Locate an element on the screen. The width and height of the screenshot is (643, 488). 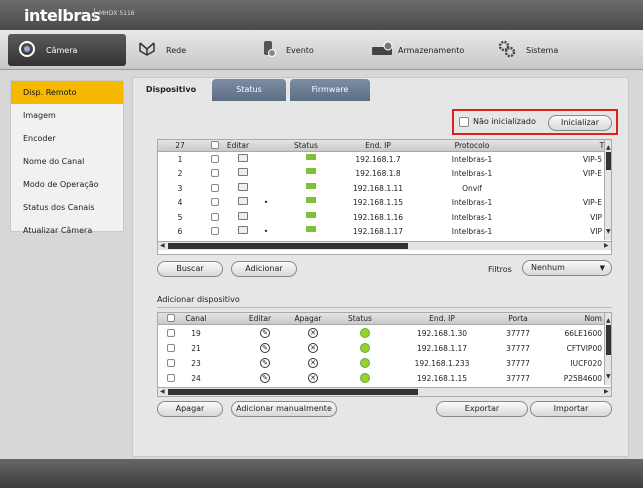
table-row: 2 192.168.1.8 Intelbras-1 VIP-E is located at coordinates (381, 173).